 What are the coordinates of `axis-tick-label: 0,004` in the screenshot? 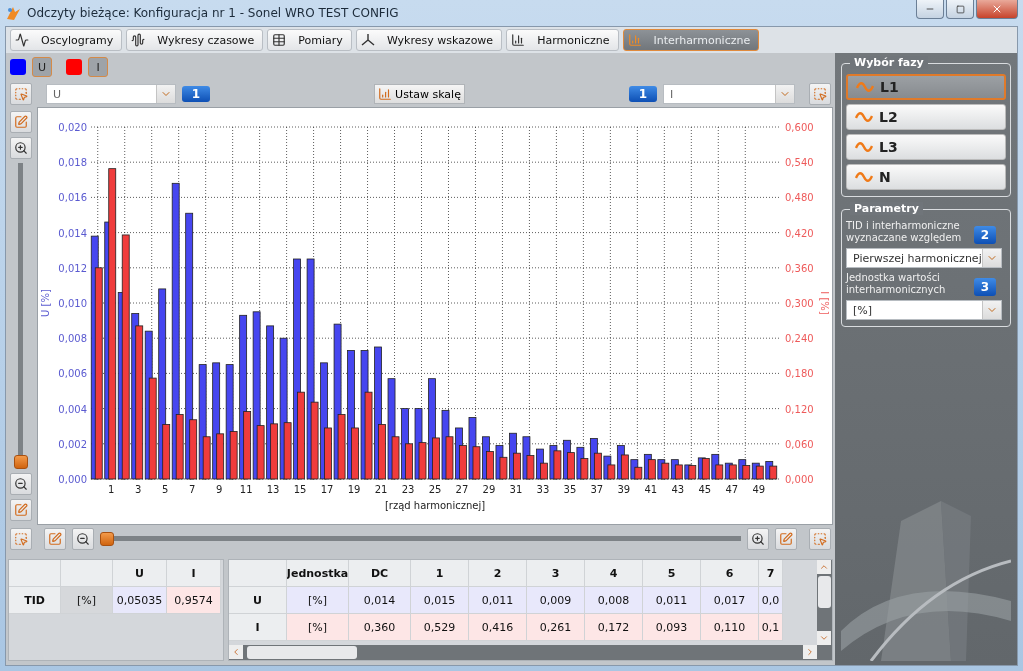 It's located at (72, 409).